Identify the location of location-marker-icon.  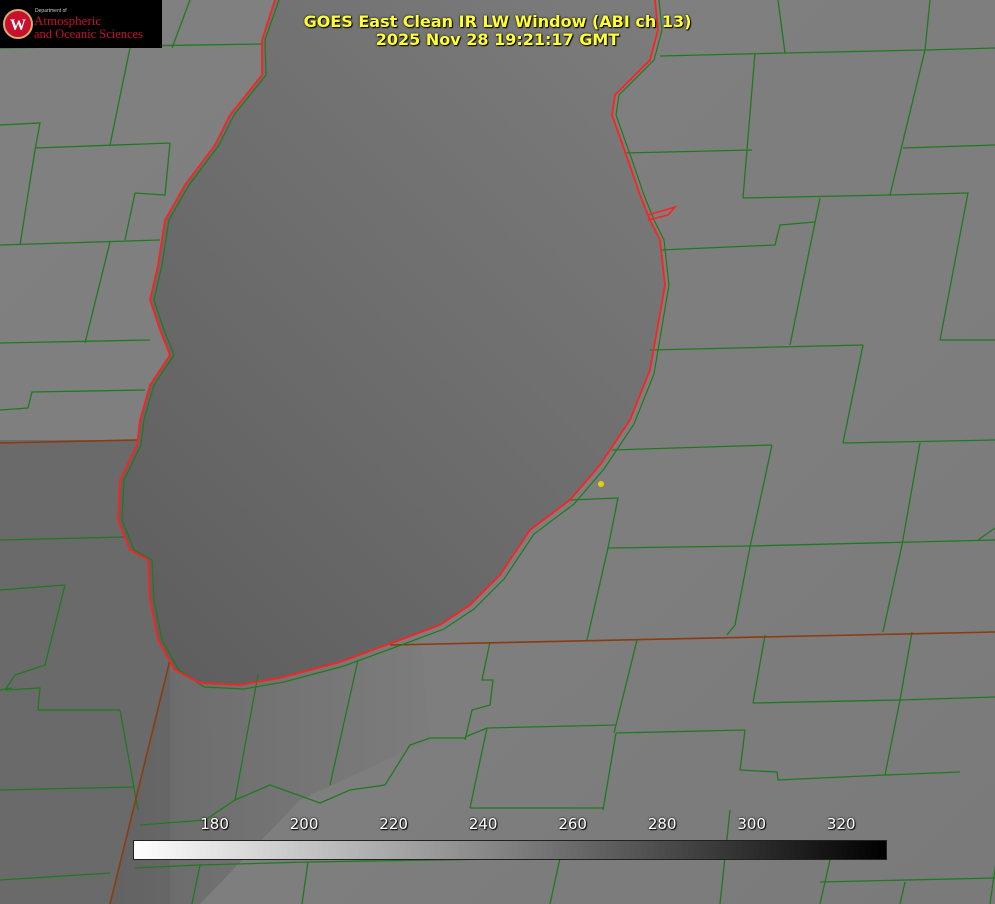
(601, 484).